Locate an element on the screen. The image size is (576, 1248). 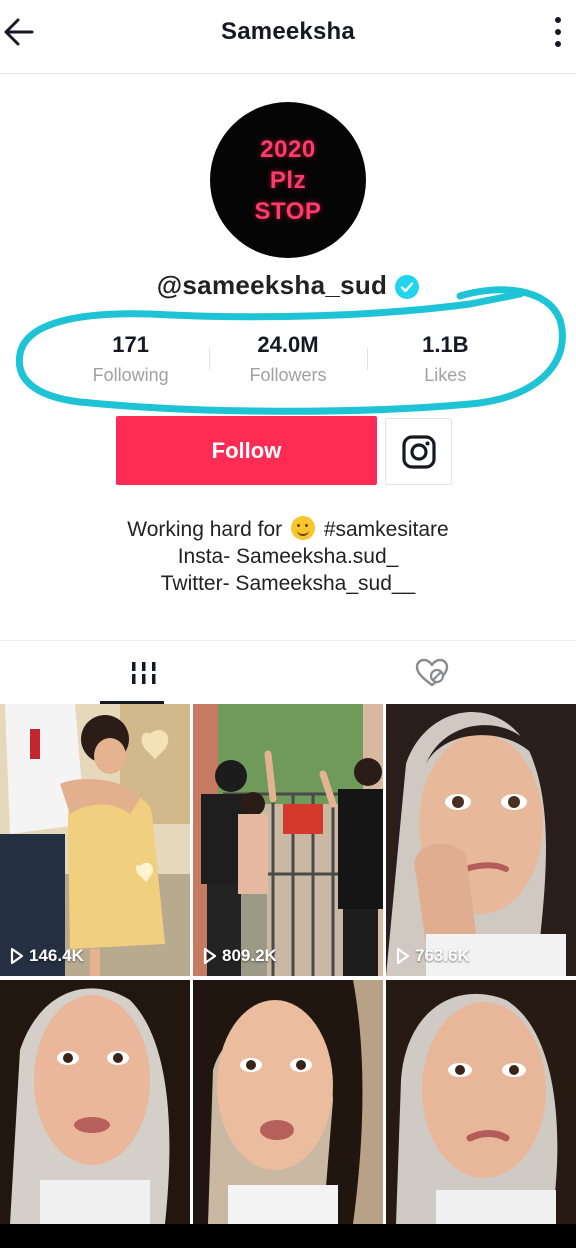
view-count: 146.4K is located at coordinates (47, 956).